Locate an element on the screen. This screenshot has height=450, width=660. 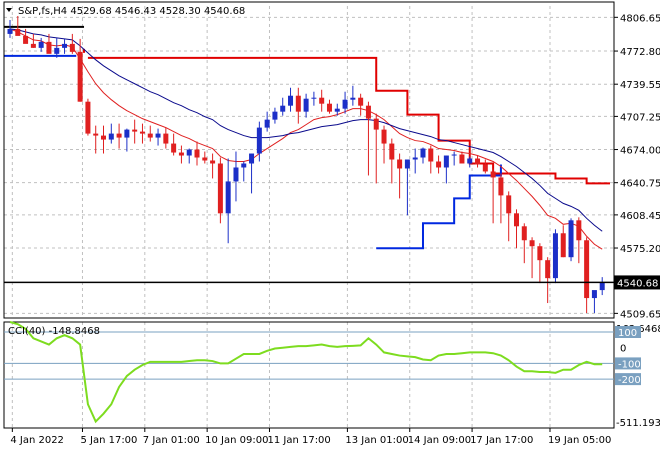
cci-tick-label: -200 is located at coordinates (629, 380).